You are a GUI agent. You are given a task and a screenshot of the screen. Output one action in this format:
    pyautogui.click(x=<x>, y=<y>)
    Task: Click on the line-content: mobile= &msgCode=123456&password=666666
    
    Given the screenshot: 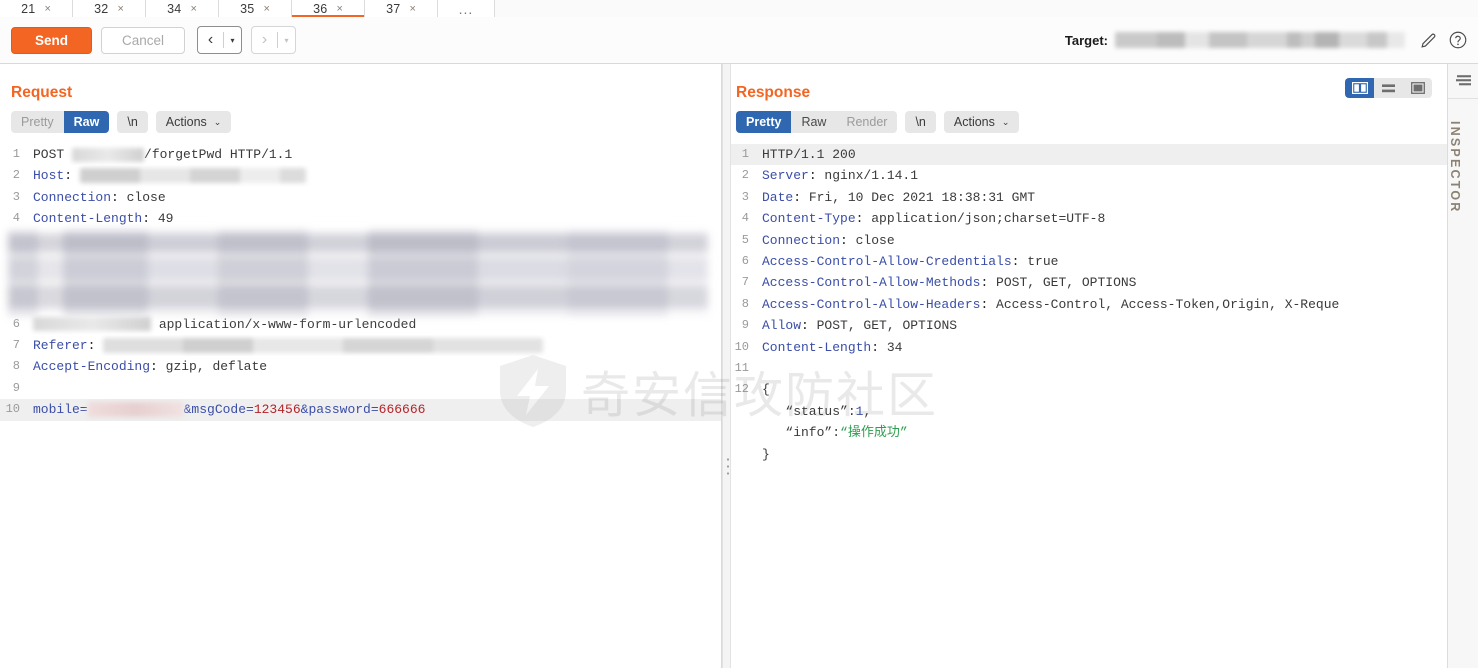 What is the action you would take?
    pyautogui.click(x=374, y=409)
    